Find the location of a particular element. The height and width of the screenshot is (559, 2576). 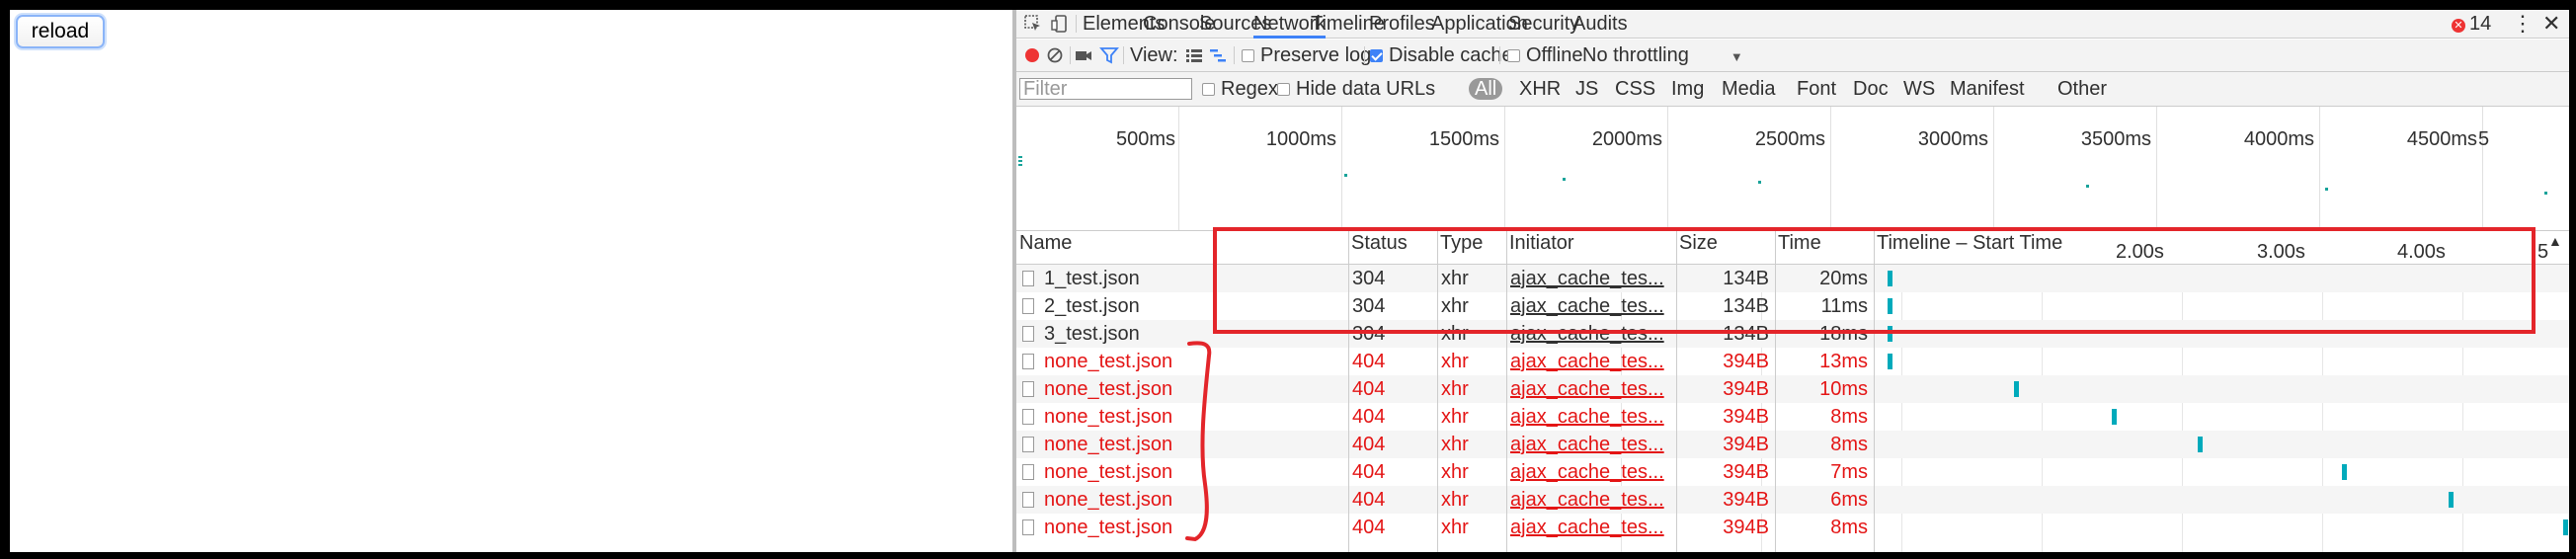

hide-data-urls-checkbox: Hide data URLs is located at coordinates (1356, 89).